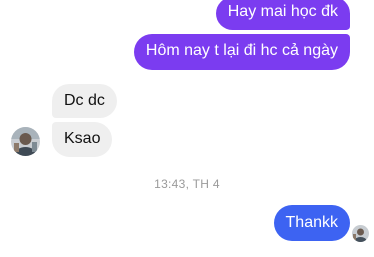 This screenshot has width=374, height=257. I want to click on message-text: Ksao, so click(82, 138).